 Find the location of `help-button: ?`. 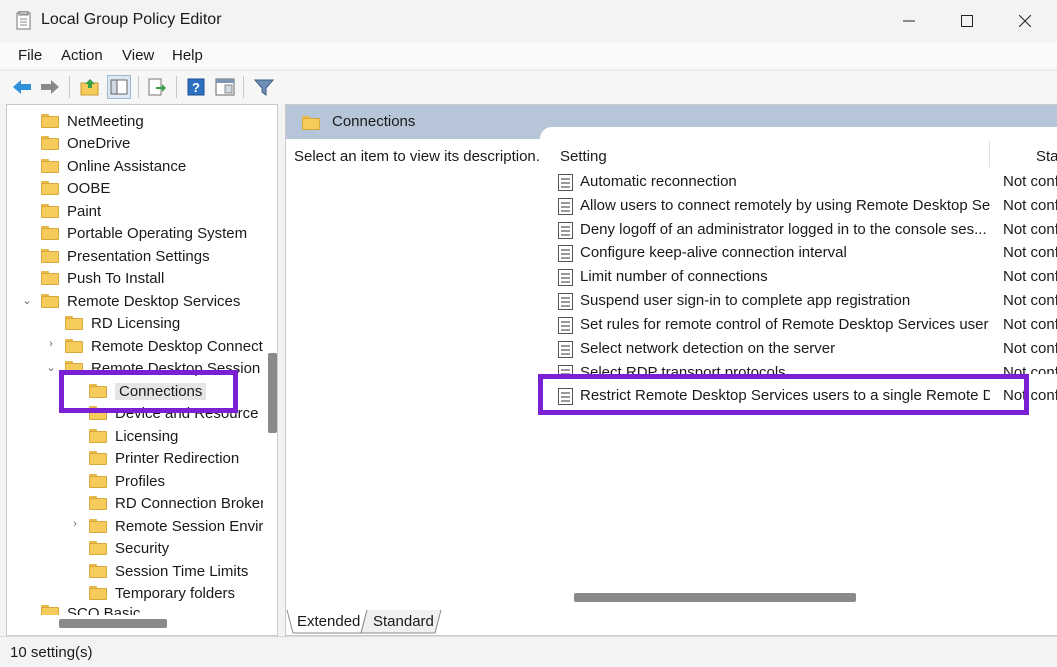

help-button: ? is located at coordinates (196, 87).